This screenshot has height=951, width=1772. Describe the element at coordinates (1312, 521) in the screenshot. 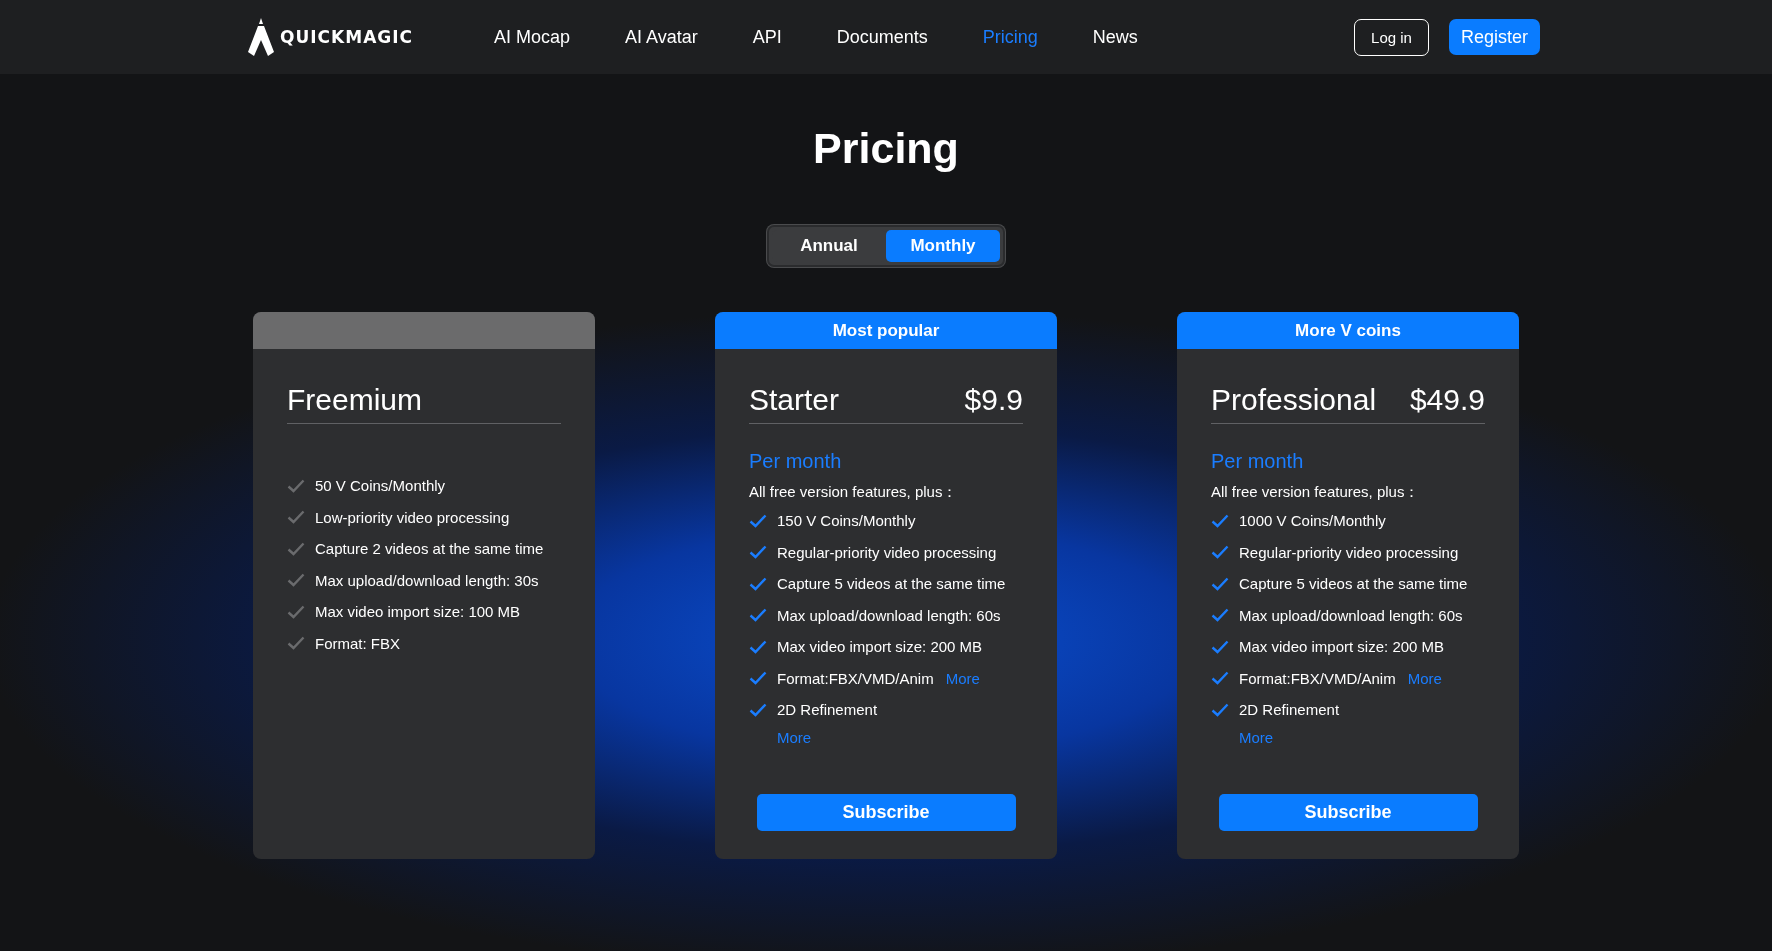

I see `feature-text: 1000 V Coins/Monthly` at that location.